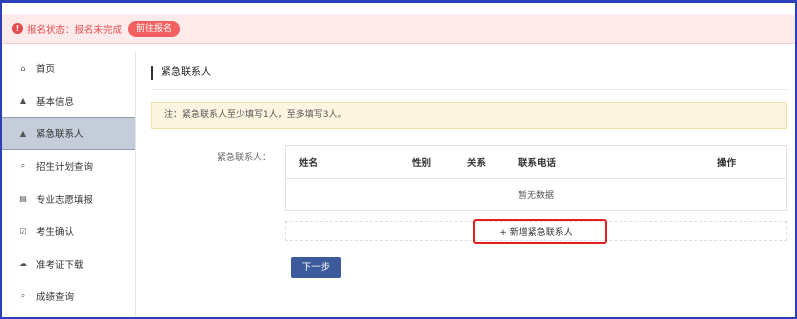  I want to click on sidebar-item-enrollment-plan-query: ⌕ 招生计划查询, so click(68, 166).